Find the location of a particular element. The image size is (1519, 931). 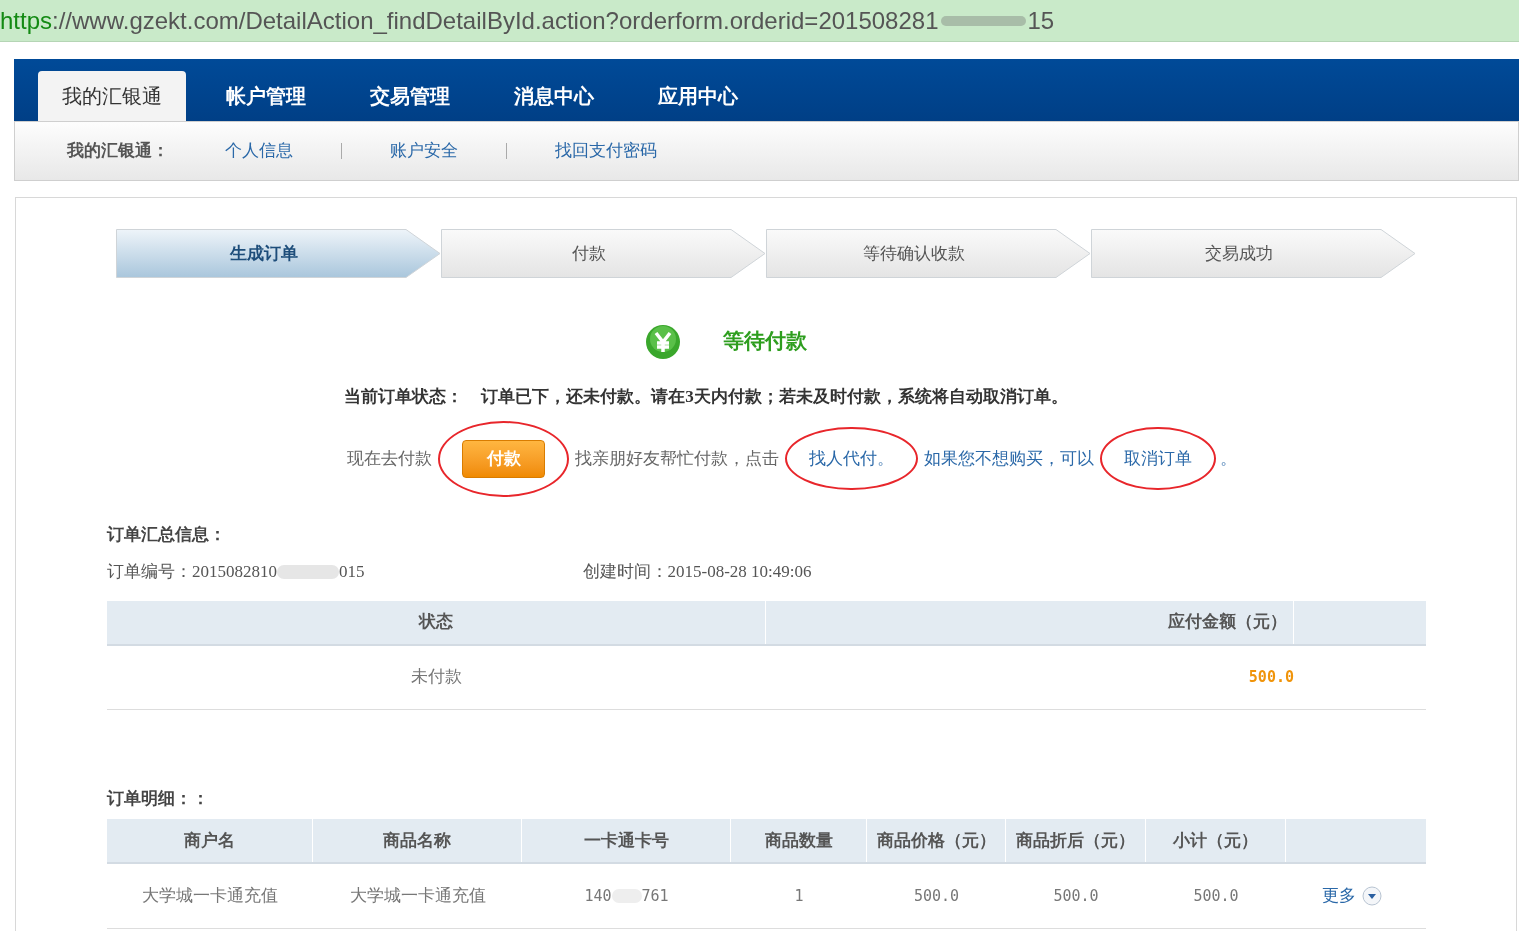

sentence-end: 。 is located at coordinates (1228, 458).